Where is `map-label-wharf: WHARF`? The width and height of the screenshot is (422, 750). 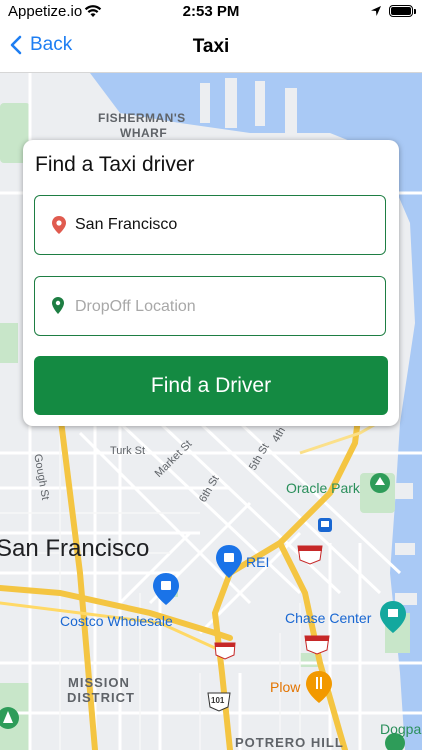
map-label-wharf: WHARF is located at coordinates (144, 133).